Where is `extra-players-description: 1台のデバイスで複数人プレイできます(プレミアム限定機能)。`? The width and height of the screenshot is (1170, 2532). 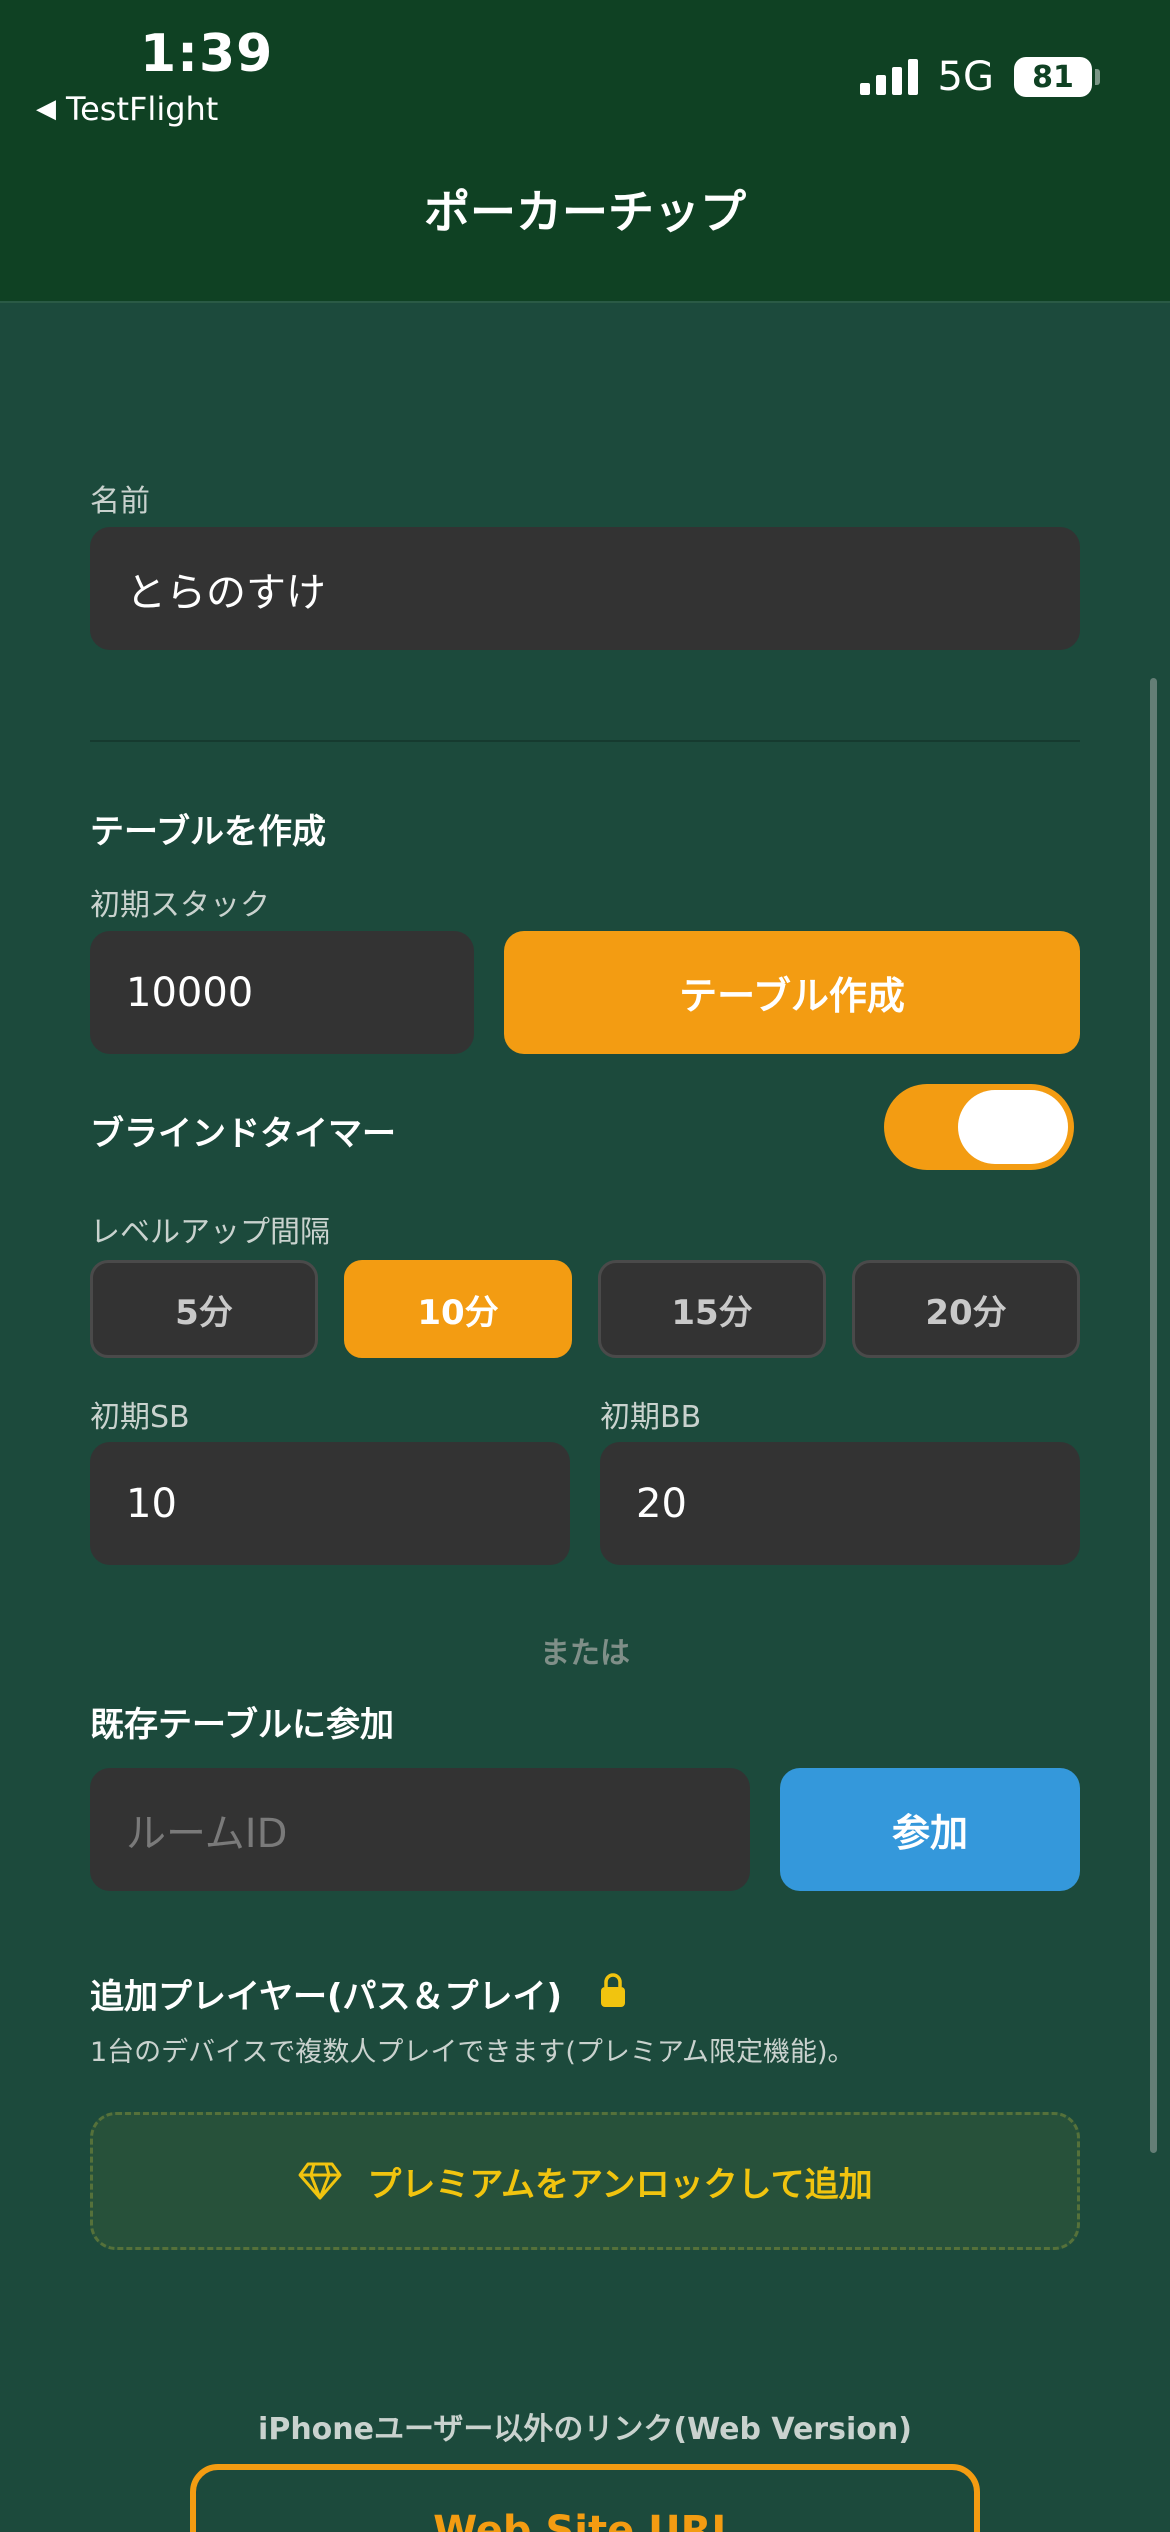 extra-players-description: 1台のデバイスで複数人プレイできます(プレミアム限定機能)。 is located at coordinates (472, 2052).